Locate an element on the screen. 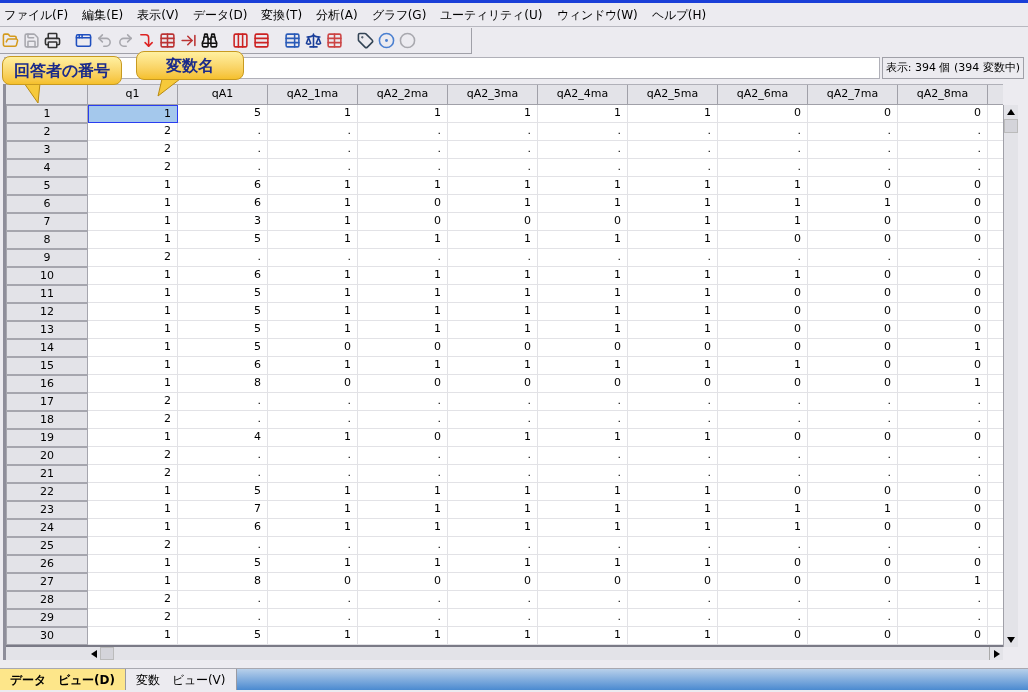 The height and width of the screenshot is (692, 1028). table-cell: 7 is located at coordinates (223, 510).